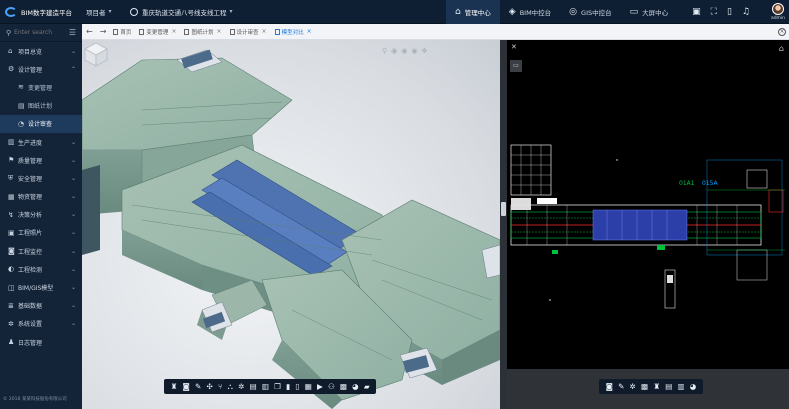 The image size is (789, 409). Describe the element at coordinates (30, 252) in the screenshot. I see `sidebar-item-label: 工程监控` at that location.